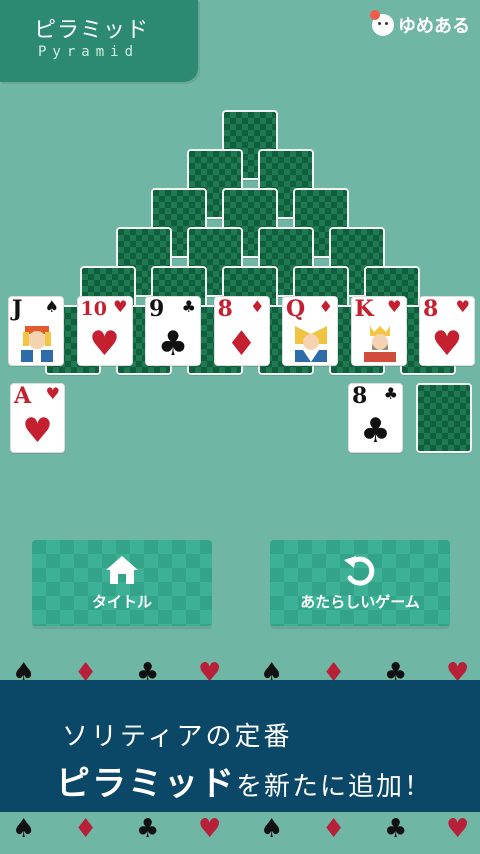  I want to click on face-up-card: 10 ♥ ♥, so click(104, 331).